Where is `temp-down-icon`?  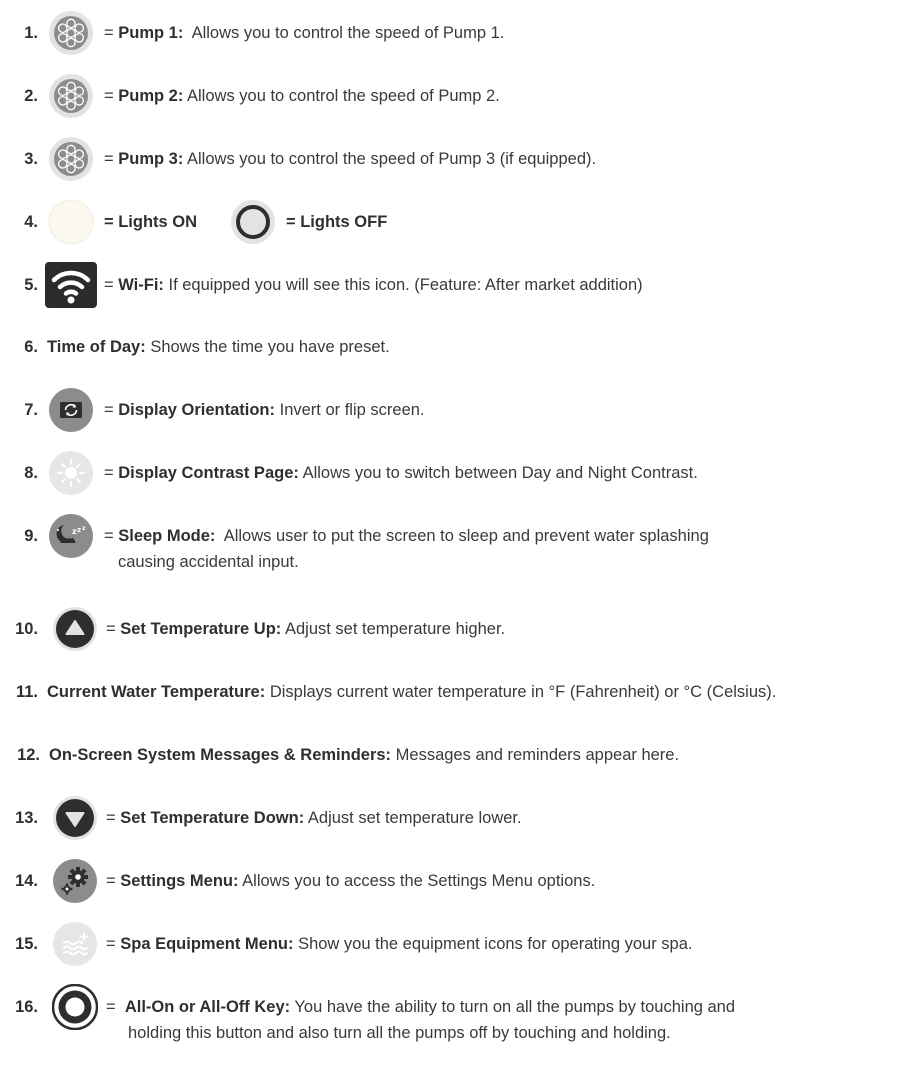 temp-down-icon is located at coordinates (75, 818).